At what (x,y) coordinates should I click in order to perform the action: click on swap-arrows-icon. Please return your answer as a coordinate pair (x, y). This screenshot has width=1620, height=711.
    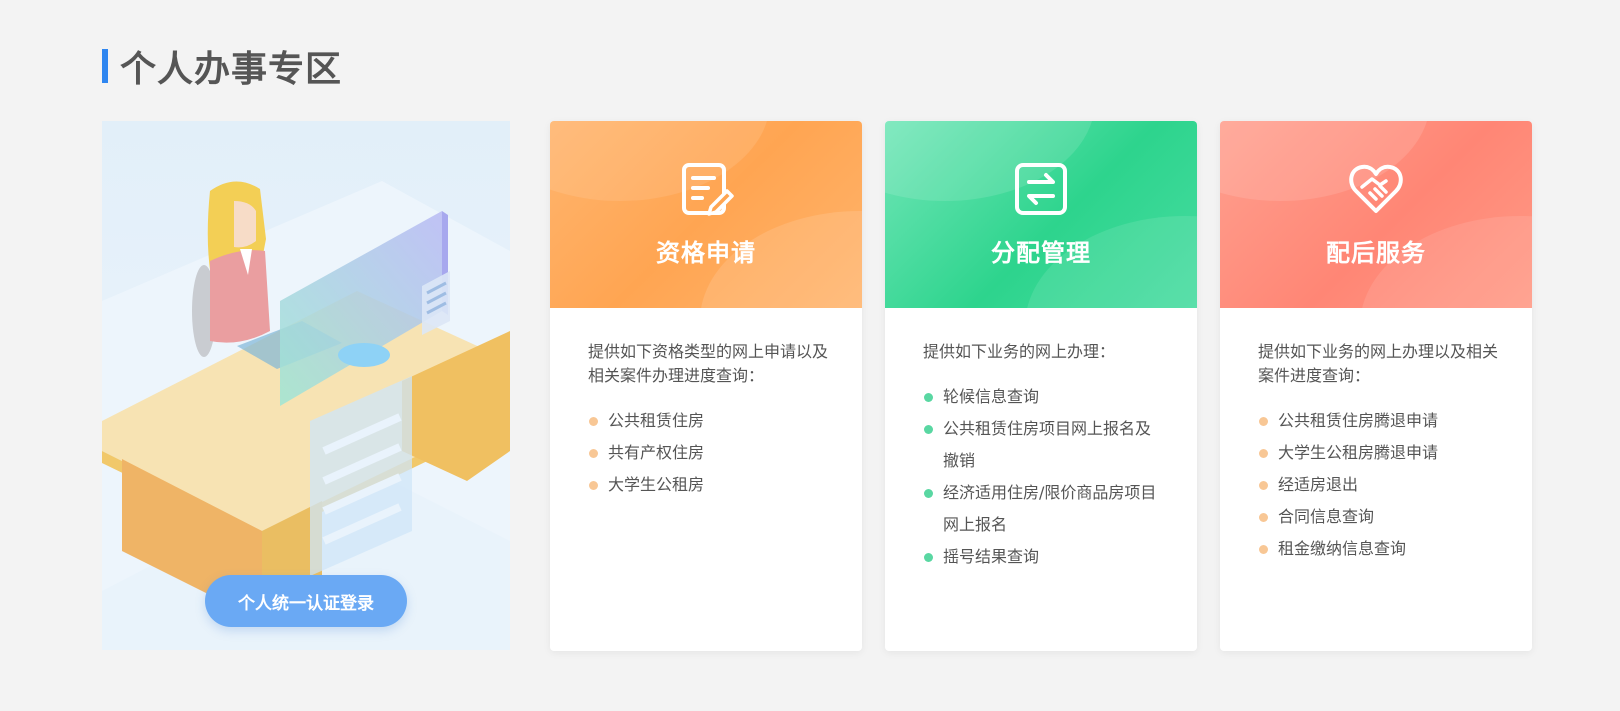
    Looking at the image, I should click on (1041, 189).